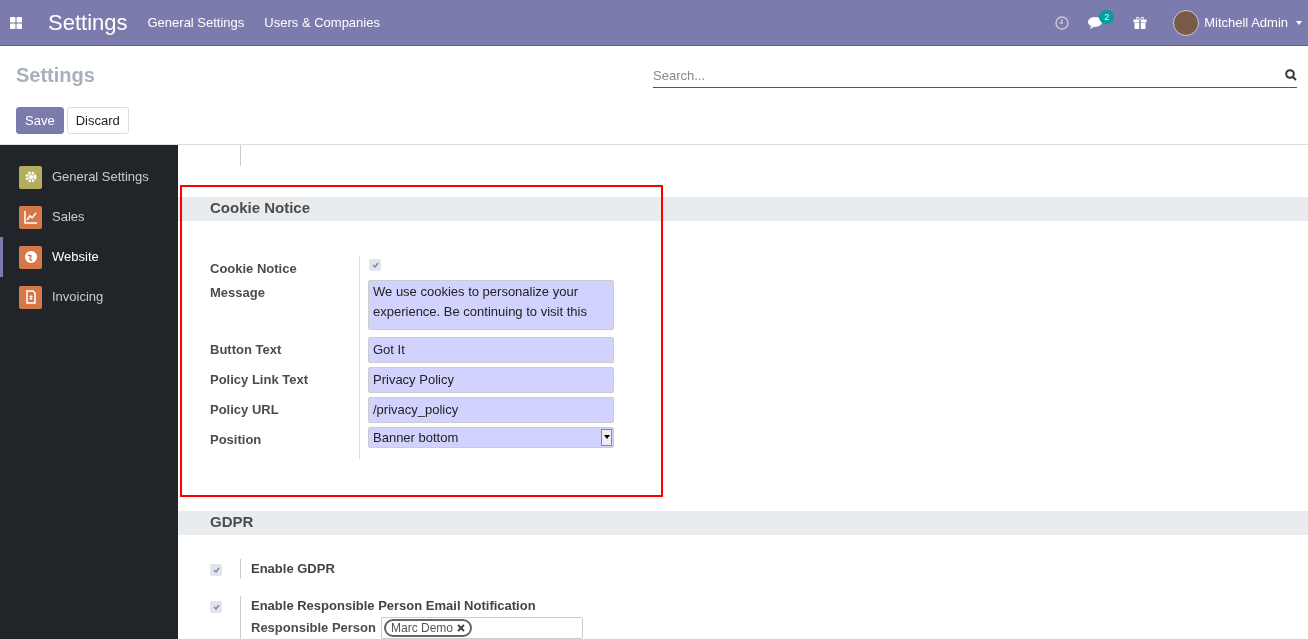 The width and height of the screenshot is (1308, 639). Describe the element at coordinates (491, 349) in the screenshot. I see `text-input: Got It` at that location.